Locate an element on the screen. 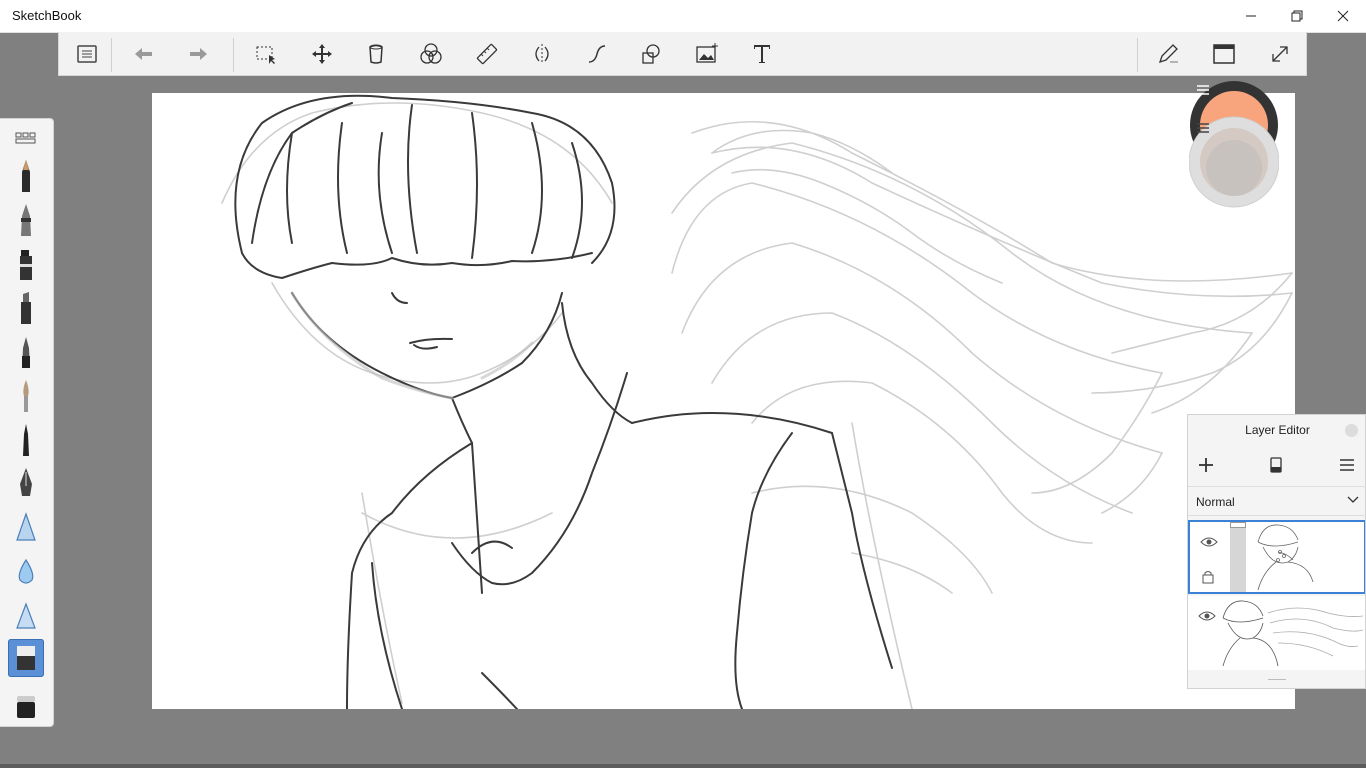 This screenshot has height=768, width=1366. menu-icon is located at coordinates (1347, 465).